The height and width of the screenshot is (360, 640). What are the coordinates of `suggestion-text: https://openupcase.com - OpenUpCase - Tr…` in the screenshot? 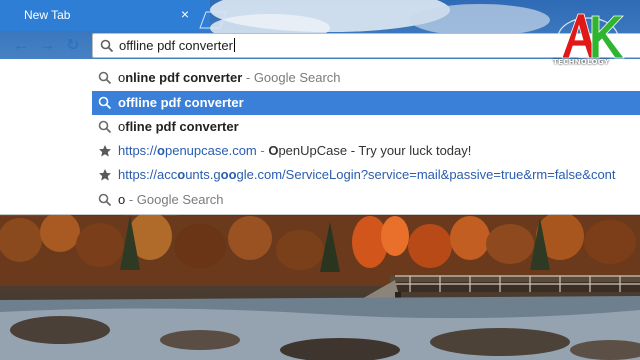 It's located at (294, 150).